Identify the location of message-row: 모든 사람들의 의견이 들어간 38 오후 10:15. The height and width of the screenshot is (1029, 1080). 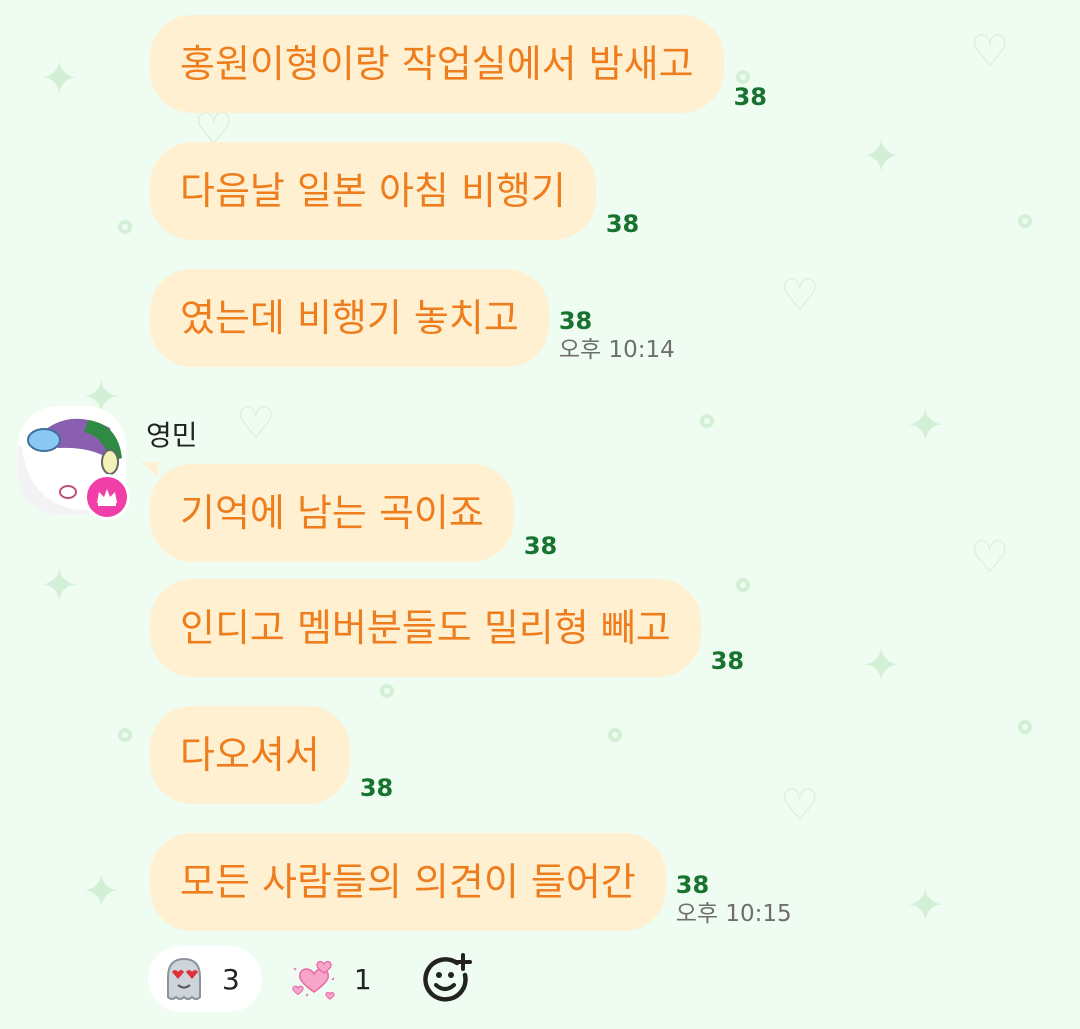
(471, 882).